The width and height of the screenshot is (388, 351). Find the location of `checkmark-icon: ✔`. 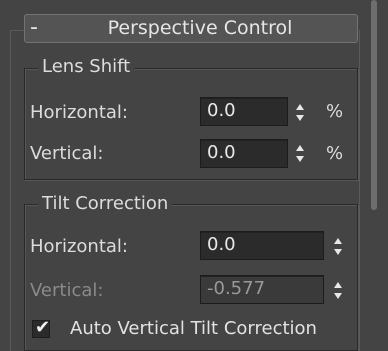

checkmark-icon: ✔ is located at coordinates (43, 327).